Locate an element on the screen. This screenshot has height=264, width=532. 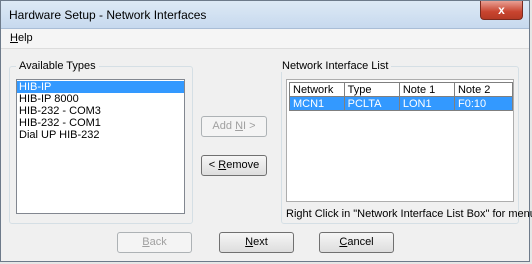
back-label: ack is located at coordinates (158, 242).